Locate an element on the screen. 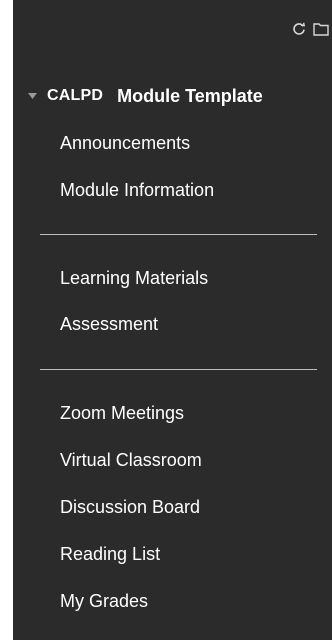 This screenshot has width=332, height=640. course-menu-toolbar is located at coordinates (310, 29).